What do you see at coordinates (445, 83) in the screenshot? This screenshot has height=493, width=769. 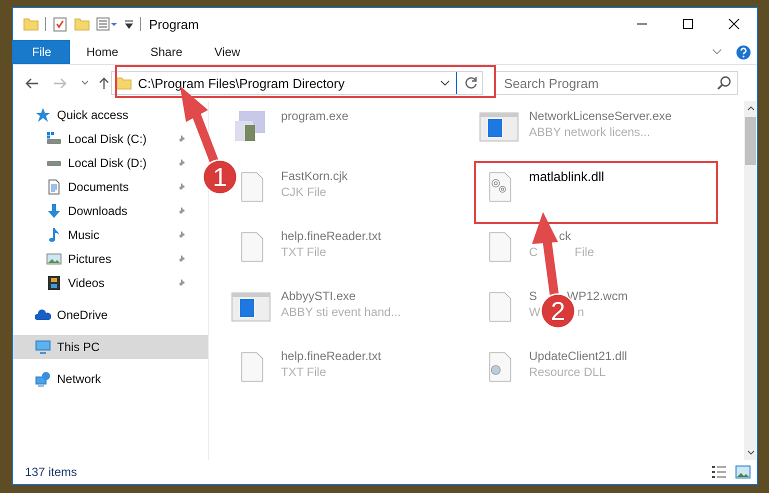 I see `dropdown-caret-icon` at bounding box center [445, 83].